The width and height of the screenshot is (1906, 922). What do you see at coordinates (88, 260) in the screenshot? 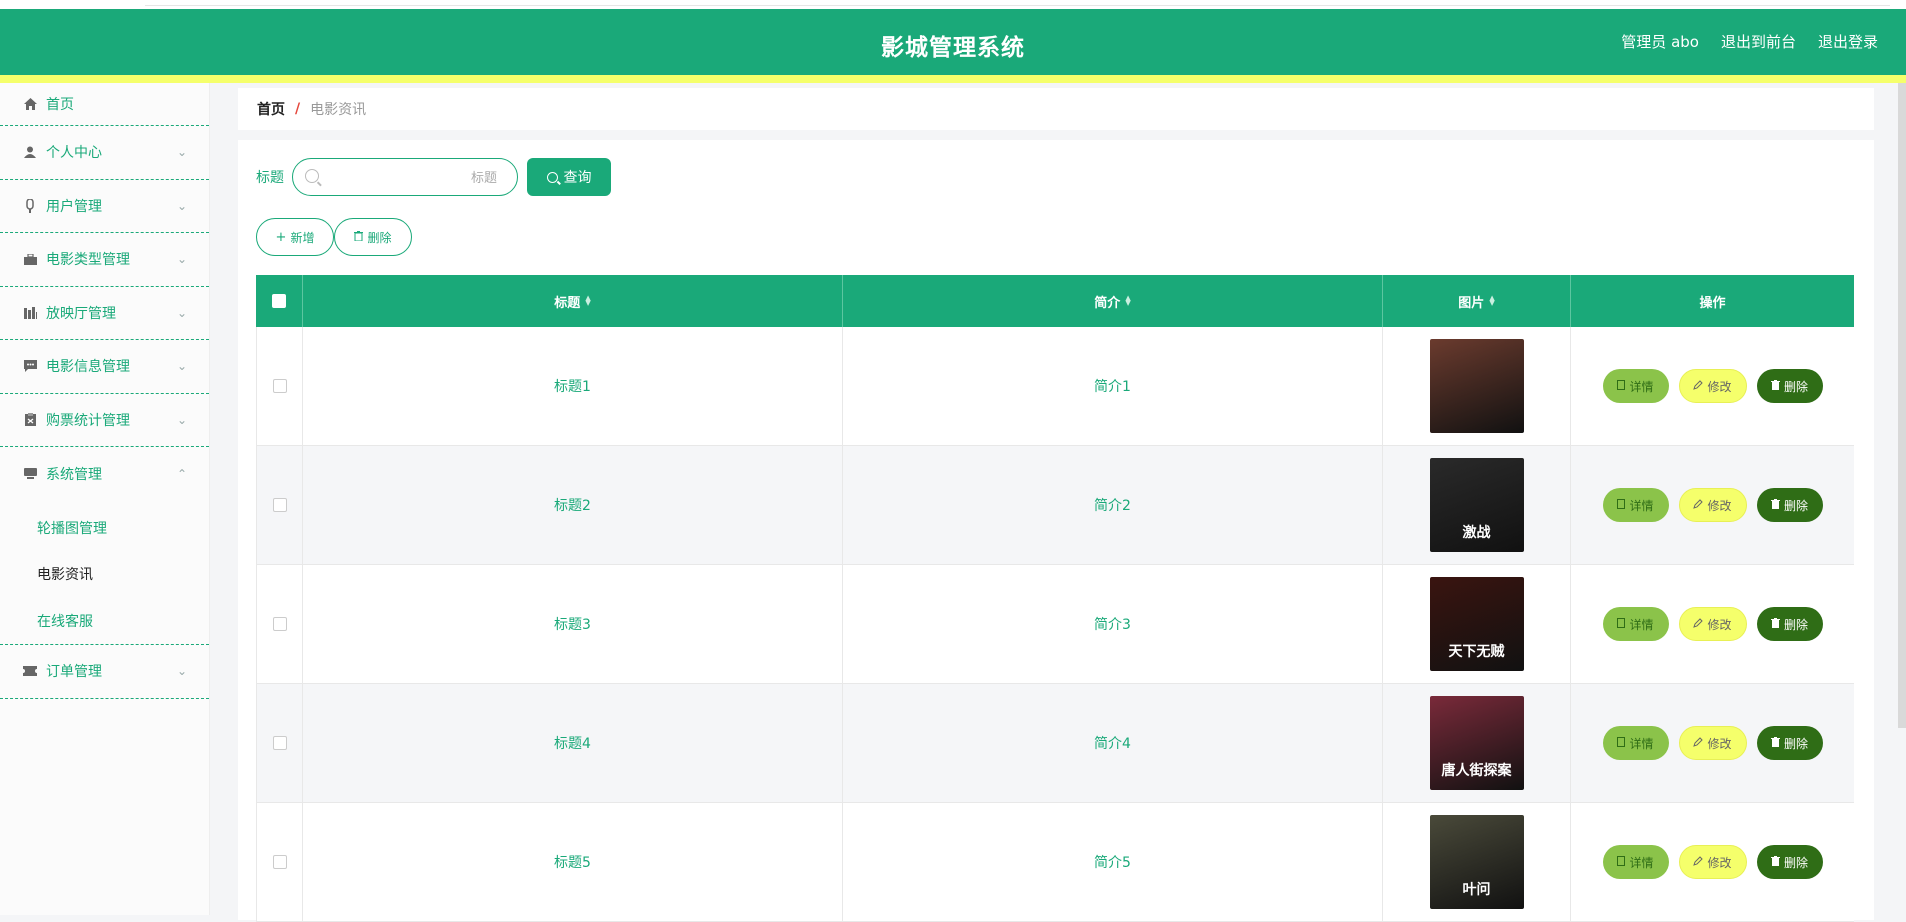
I see `sidebar-item-label: 电影类型管理` at bounding box center [88, 260].